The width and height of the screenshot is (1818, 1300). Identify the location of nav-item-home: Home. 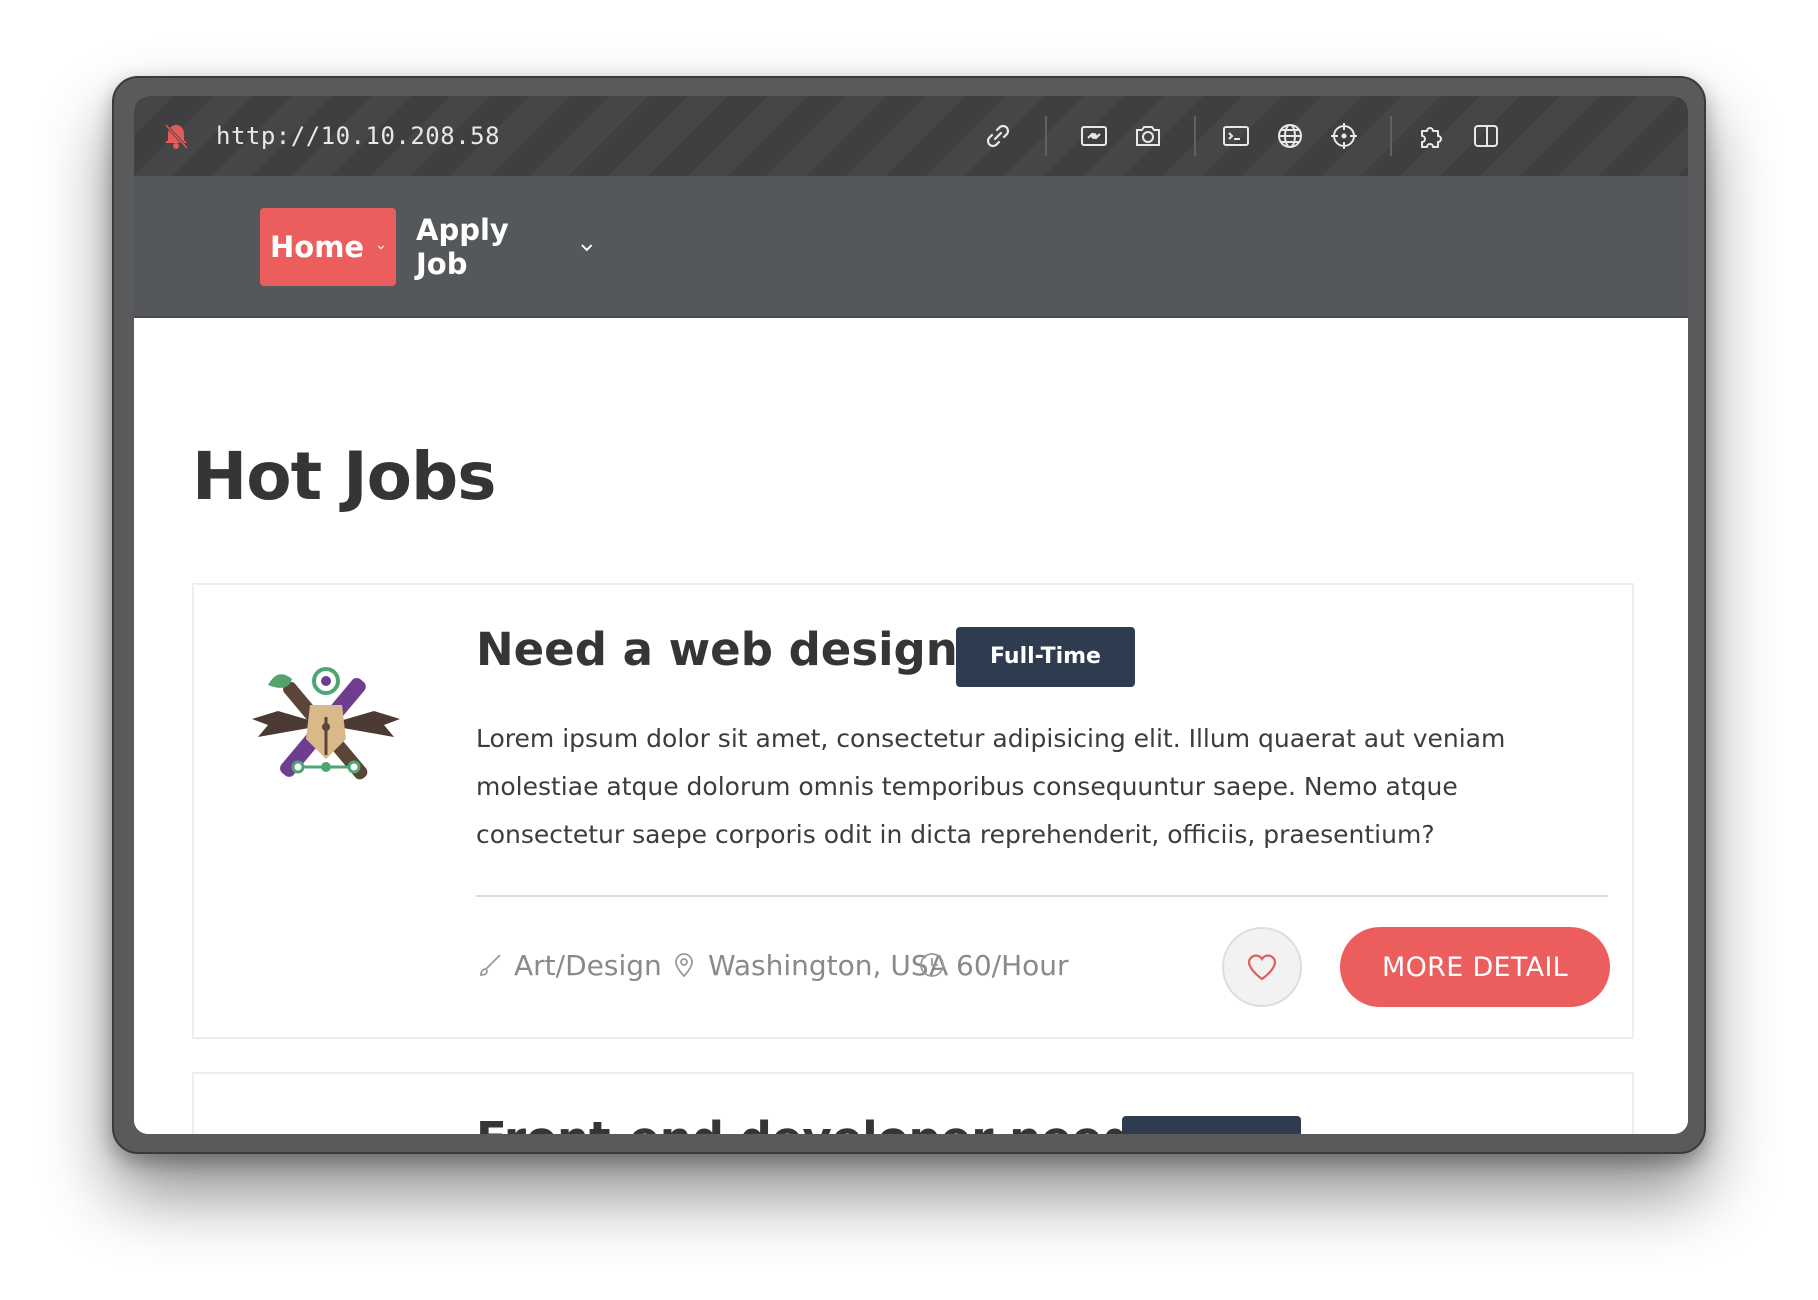
(328, 247).